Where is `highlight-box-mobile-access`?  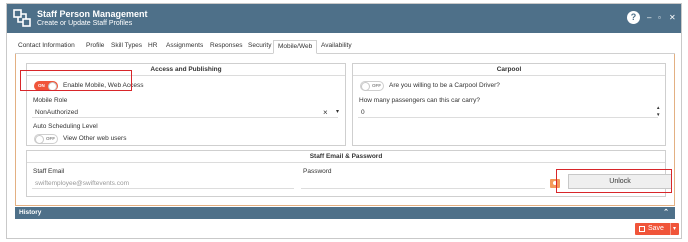
highlight-box-mobile-access is located at coordinates (76, 80).